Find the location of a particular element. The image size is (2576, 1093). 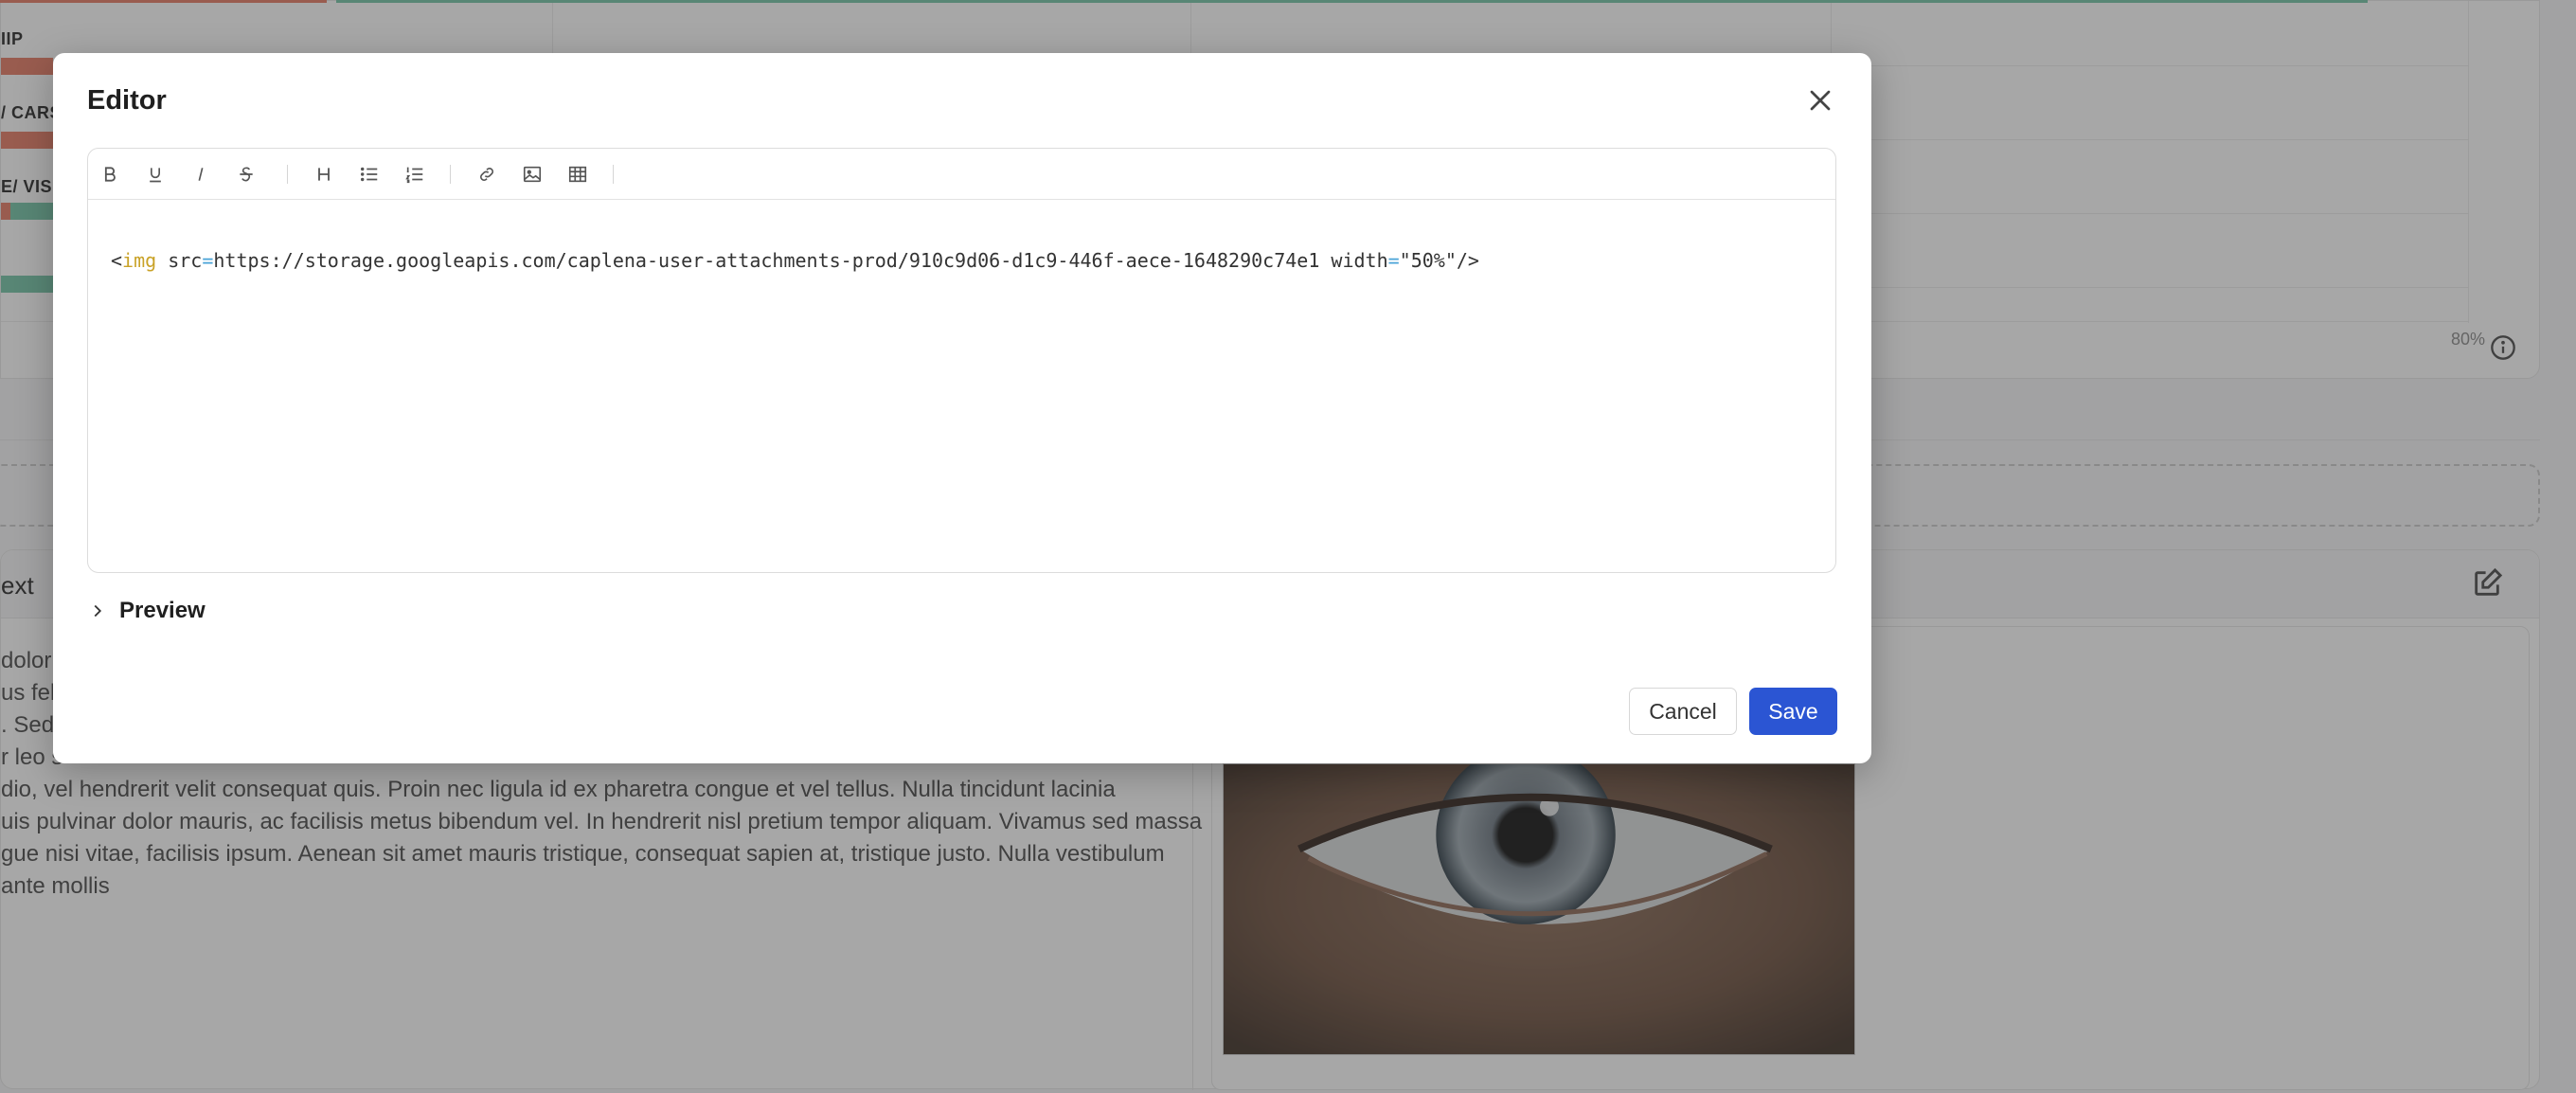

link-button is located at coordinates (487, 174).